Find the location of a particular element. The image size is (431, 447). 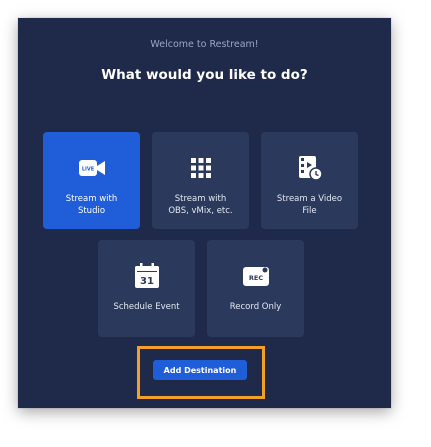

modal-title: What would you like to do? is located at coordinates (204, 75).